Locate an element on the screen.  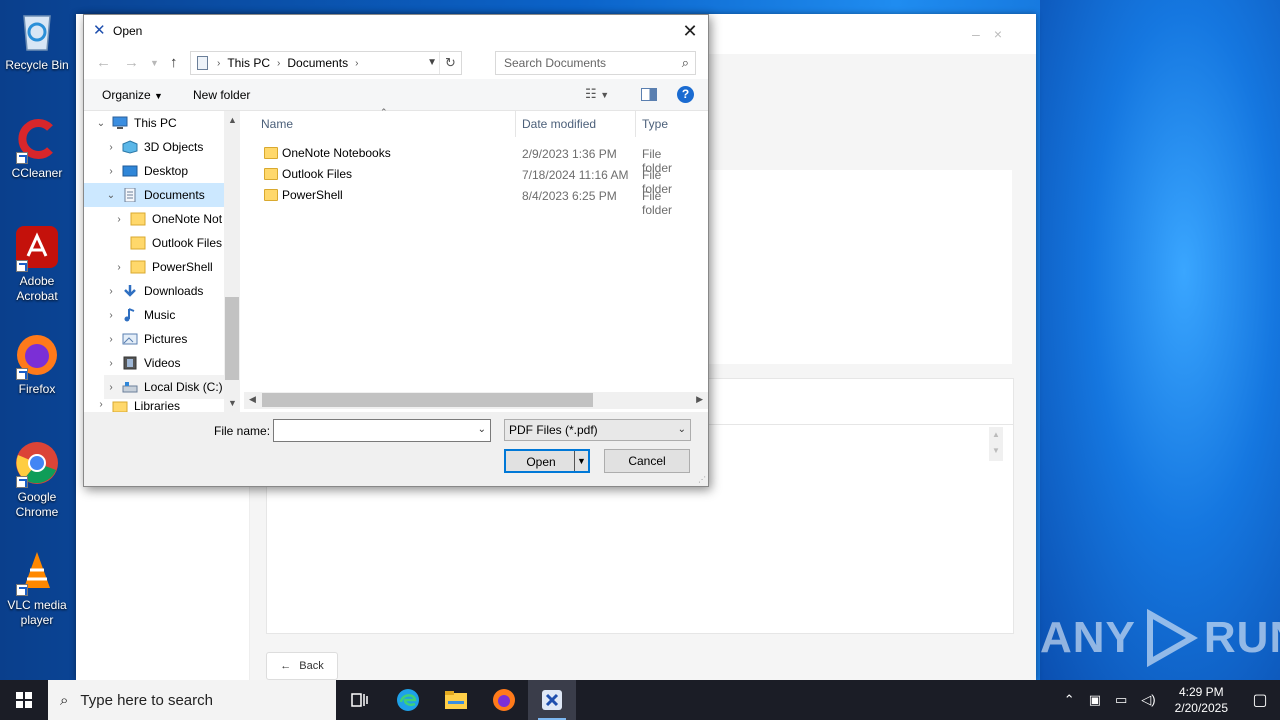
recent-locations-chevron-icon: ▼ is located at coordinates (154, 63).